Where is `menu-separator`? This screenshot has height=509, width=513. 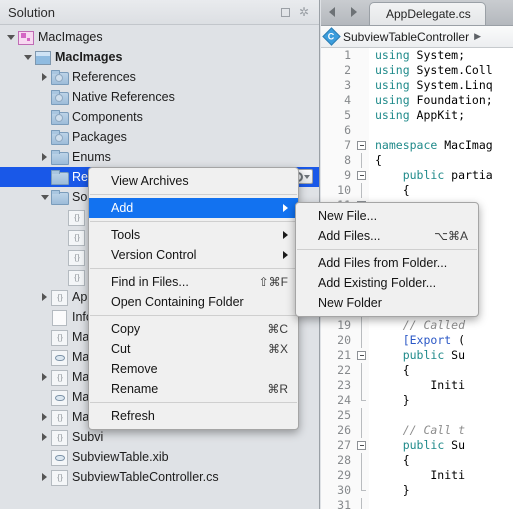 menu-separator is located at coordinates (193, 194).